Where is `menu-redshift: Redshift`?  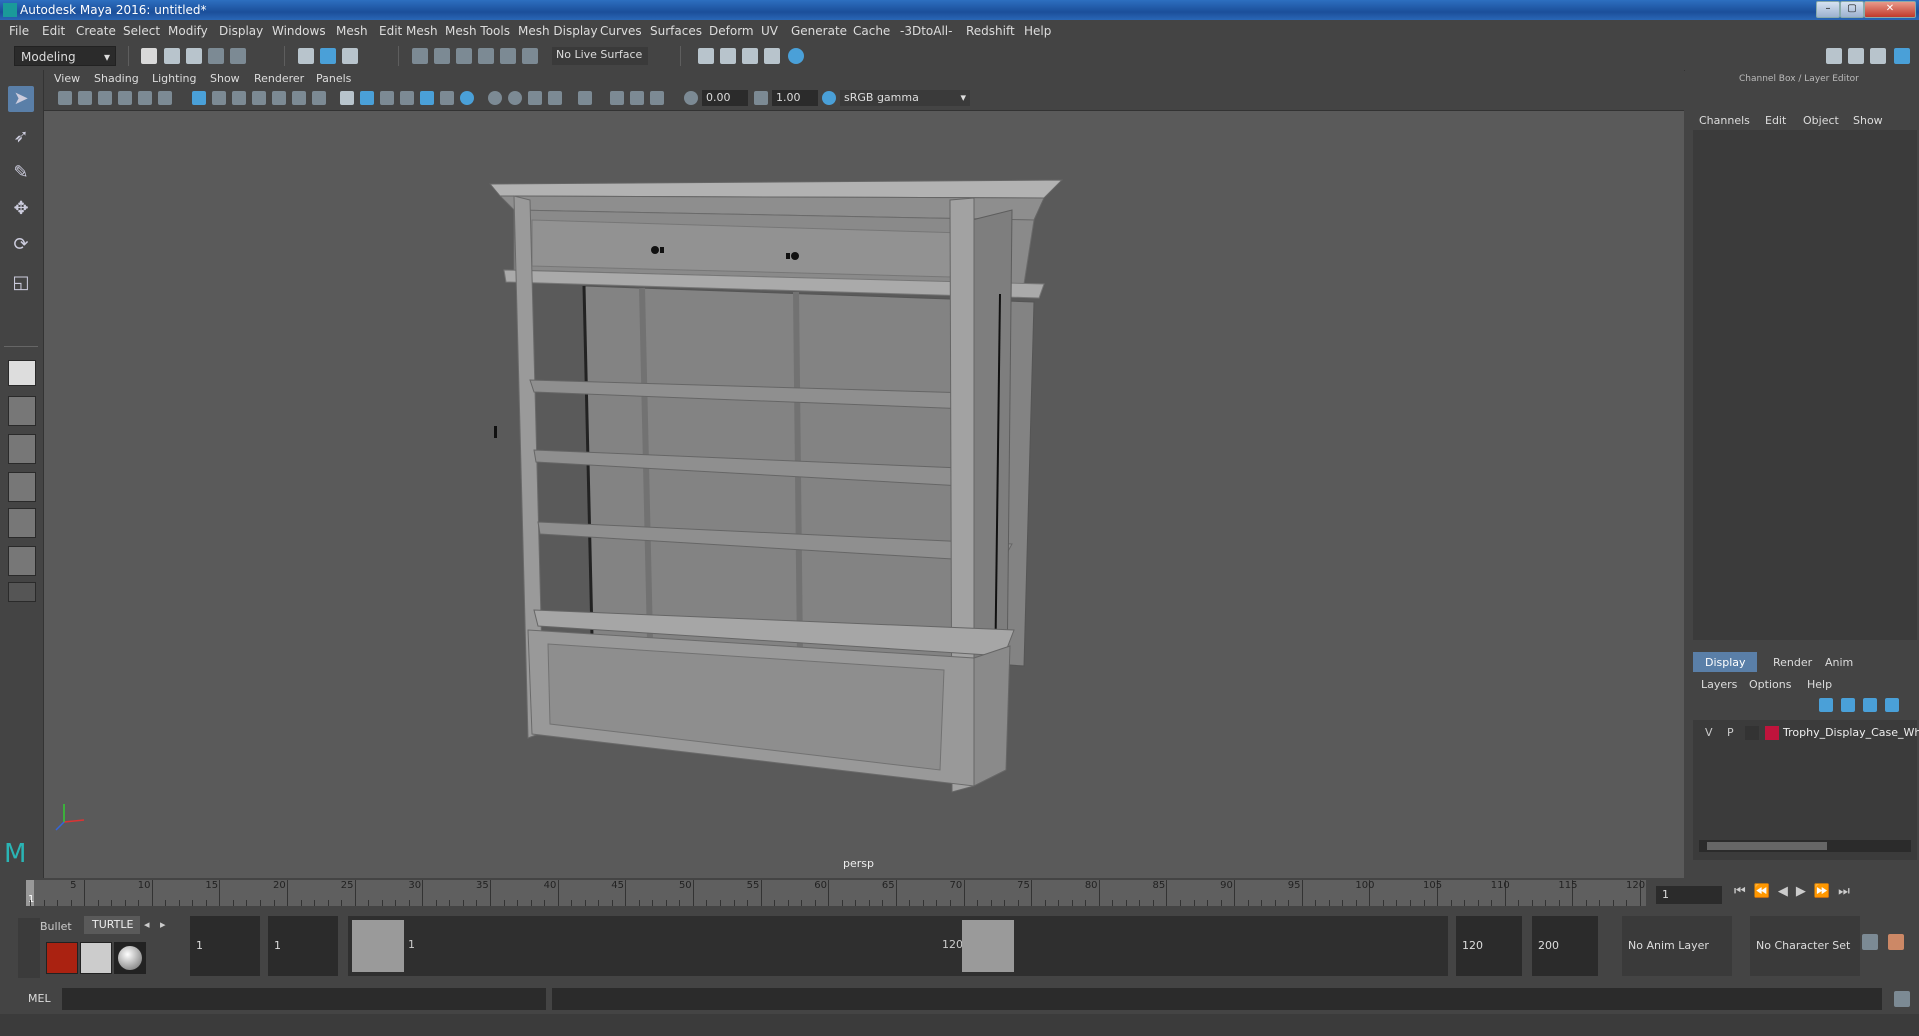 menu-redshift: Redshift is located at coordinates (990, 31).